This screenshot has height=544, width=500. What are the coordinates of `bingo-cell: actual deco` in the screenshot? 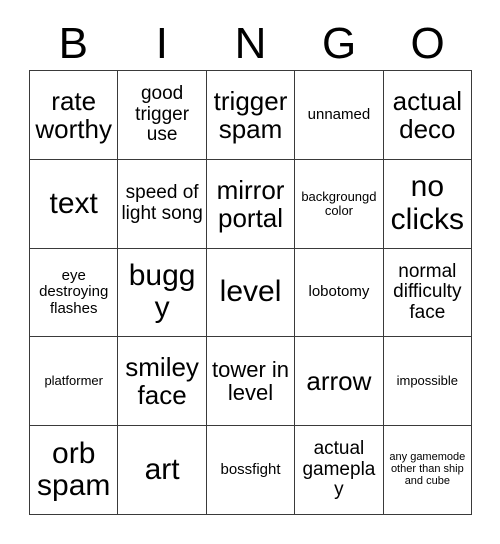 It's located at (428, 115).